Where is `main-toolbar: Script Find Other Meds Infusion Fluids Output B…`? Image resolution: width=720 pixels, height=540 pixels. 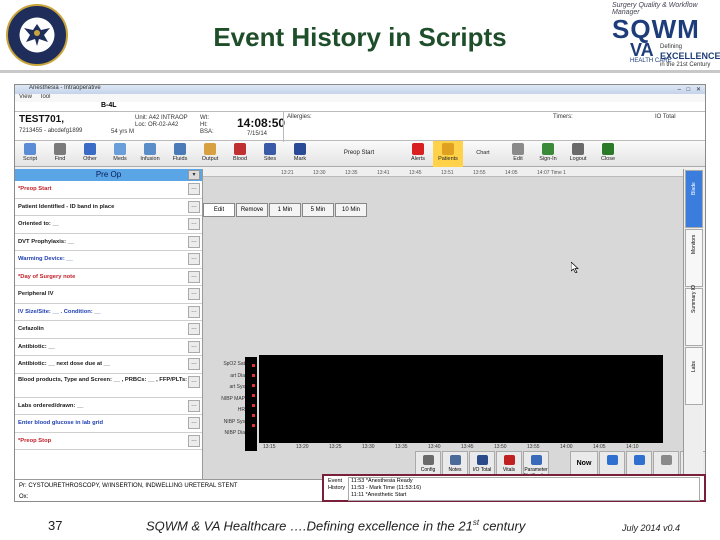 main-toolbar: Script Find Other Meds Infusion Fluids Output B… is located at coordinates (360, 154).